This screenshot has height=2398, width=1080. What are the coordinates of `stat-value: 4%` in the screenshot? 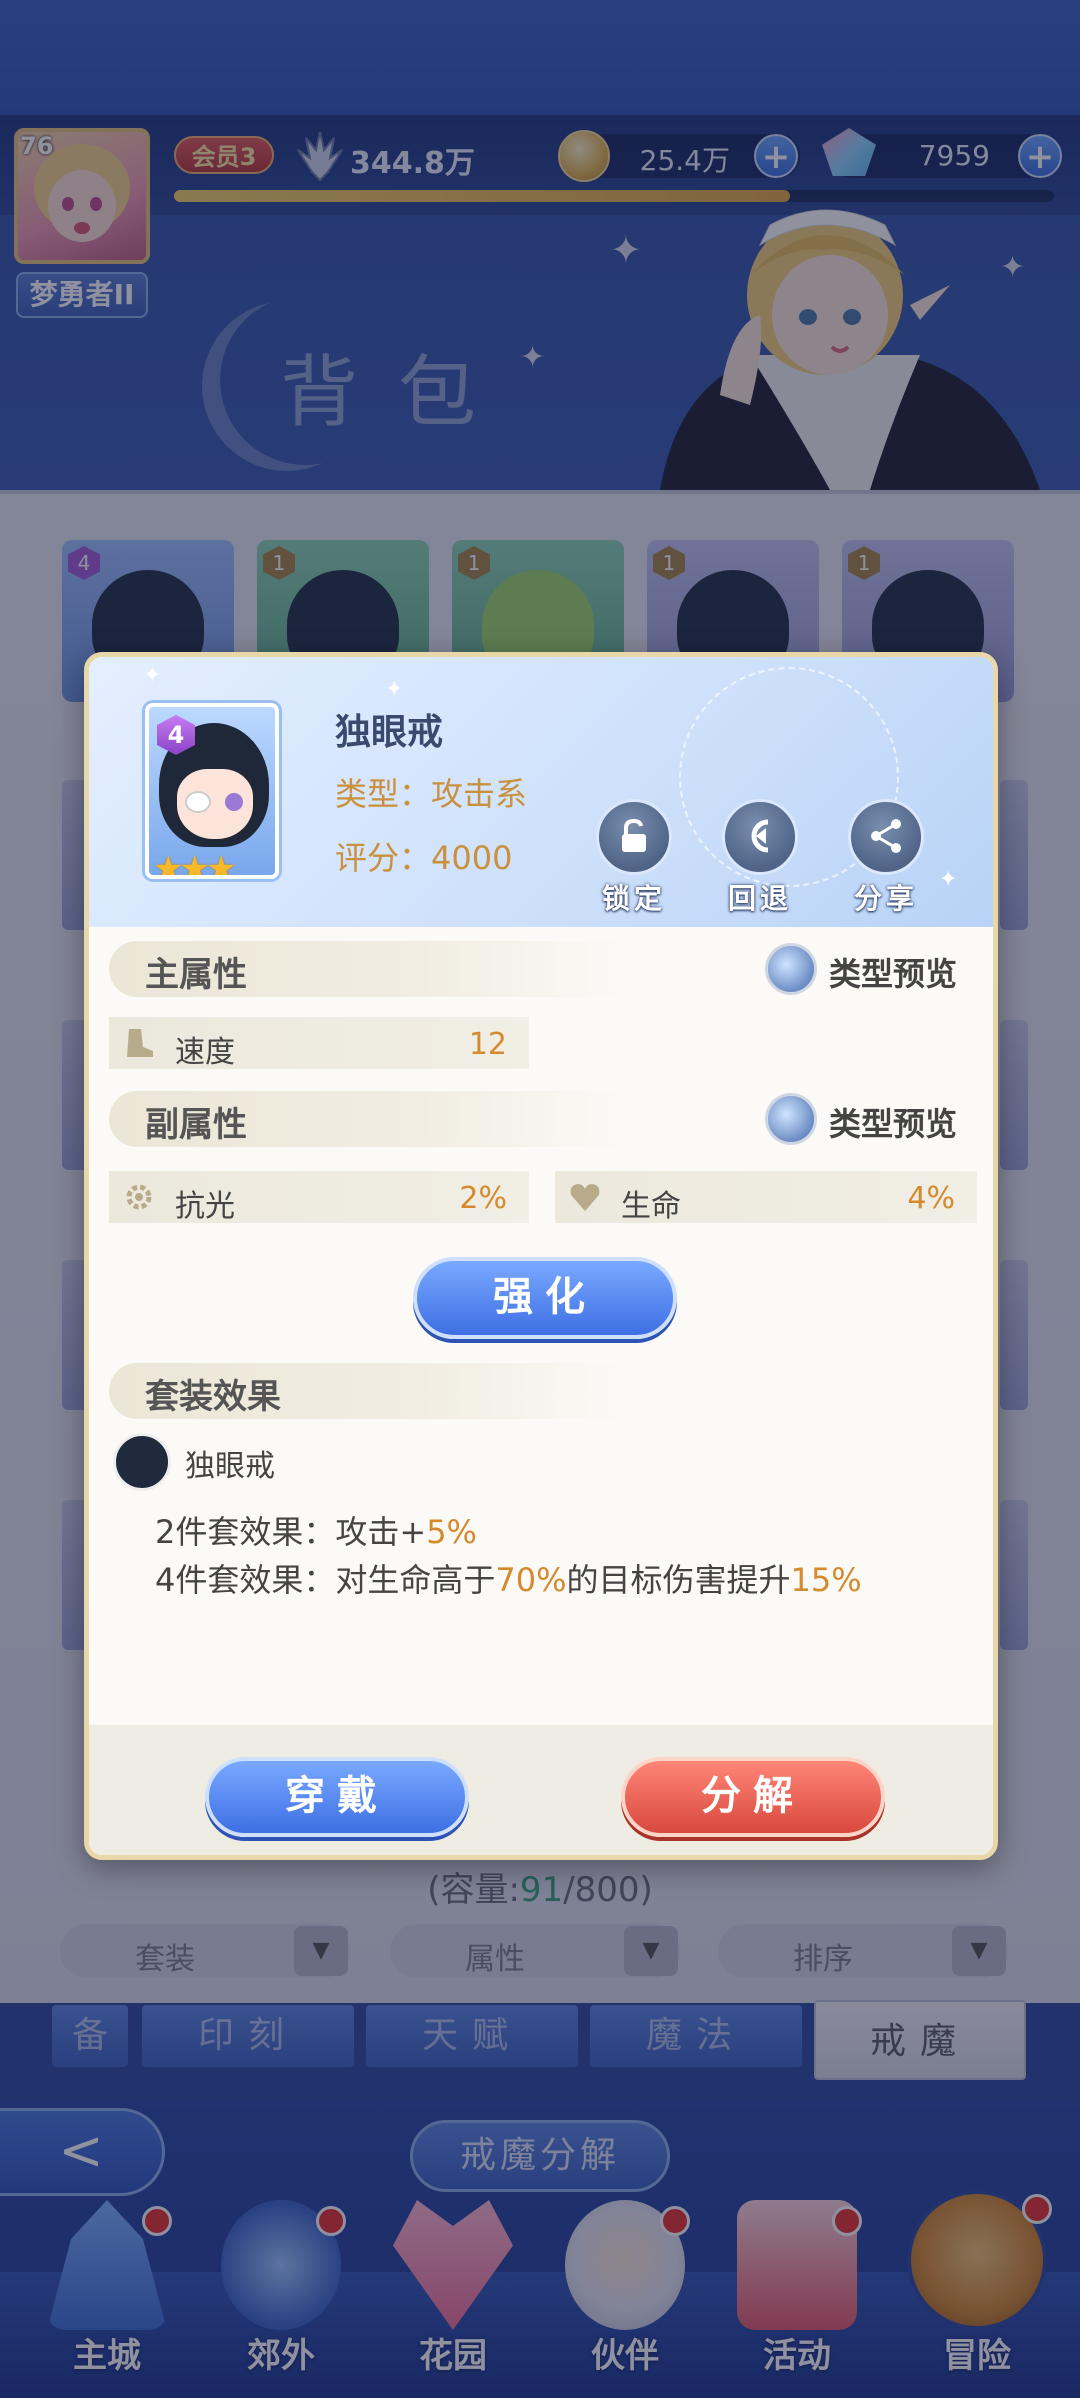 It's located at (931, 1198).